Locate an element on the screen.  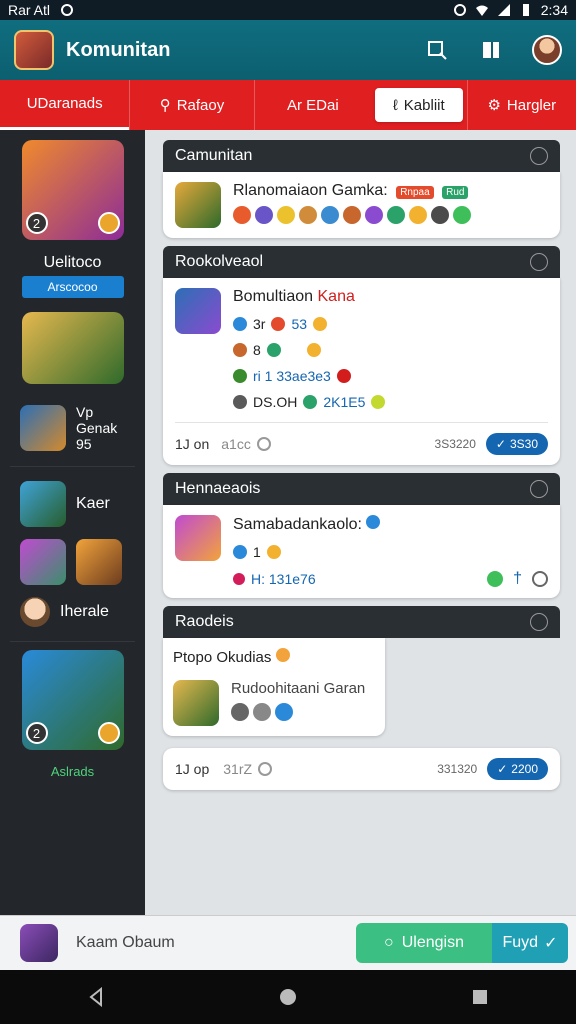
star-icon is located at coordinates (240, 350).